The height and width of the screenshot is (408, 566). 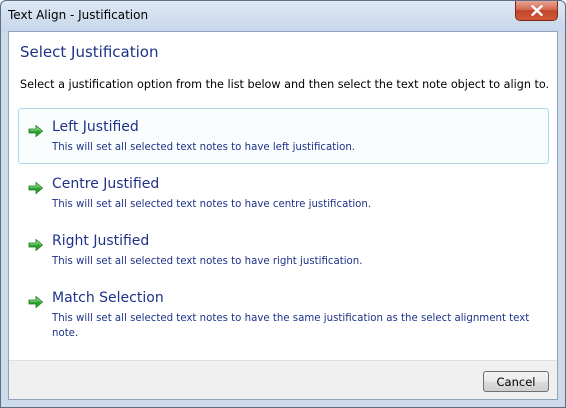 I want to click on window-title: Text Align - Justification, so click(x=78, y=15).